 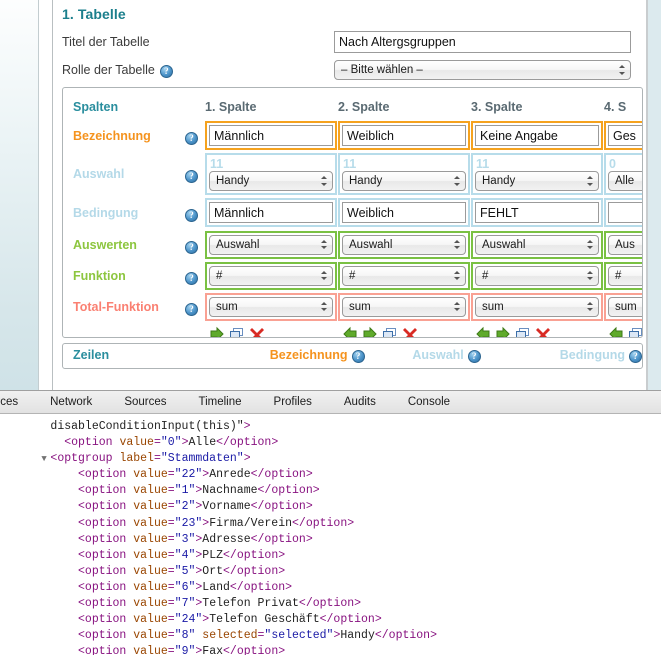 What do you see at coordinates (429, 402) in the screenshot?
I see `tab-console: Console` at bounding box center [429, 402].